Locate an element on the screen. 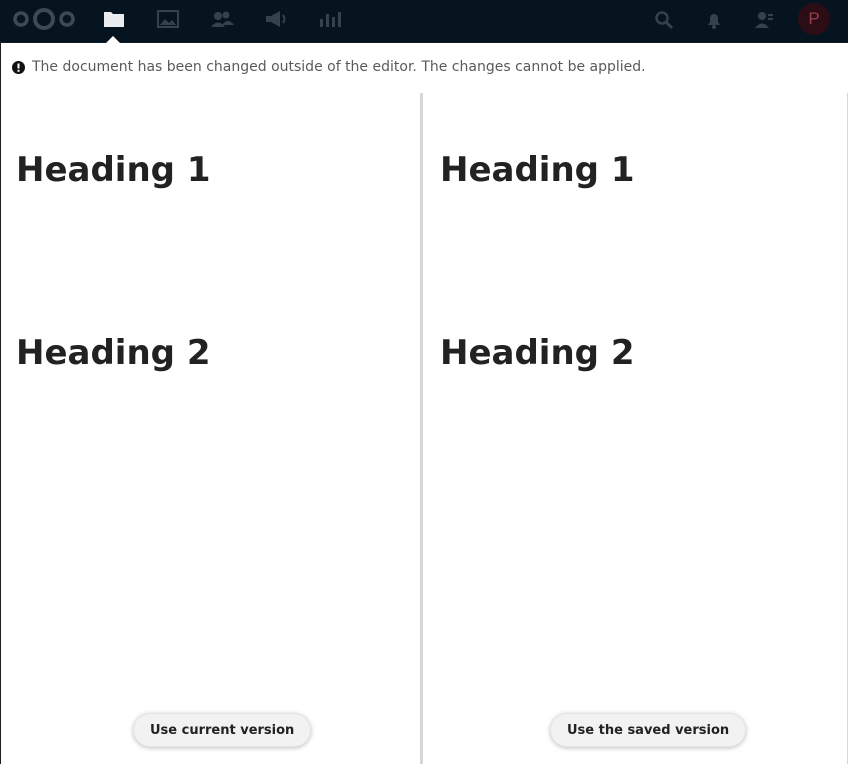  use-current-version-button: Use current version is located at coordinates (222, 730).